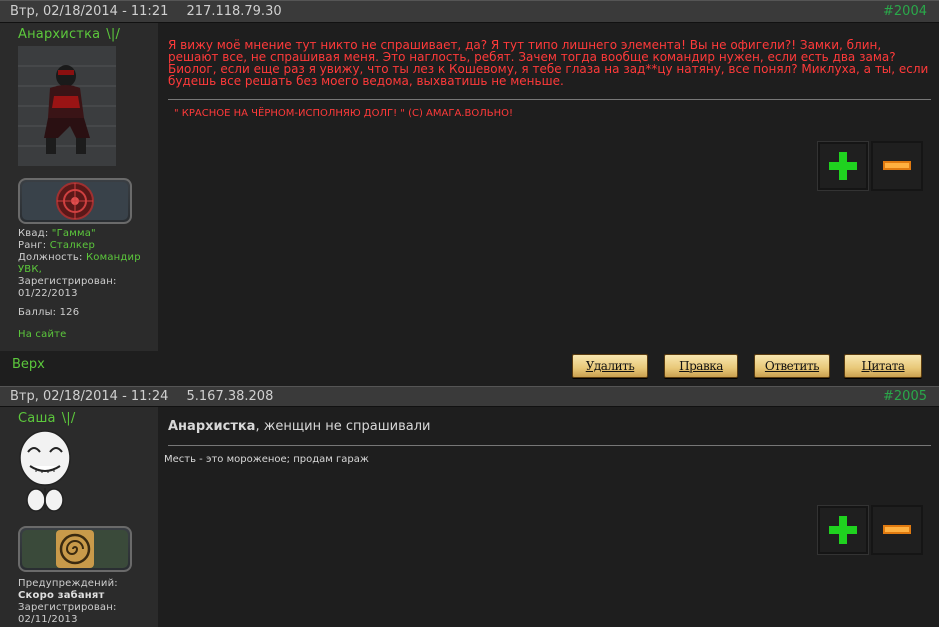  I want to click on target-emblem-icon, so click(75, 201).